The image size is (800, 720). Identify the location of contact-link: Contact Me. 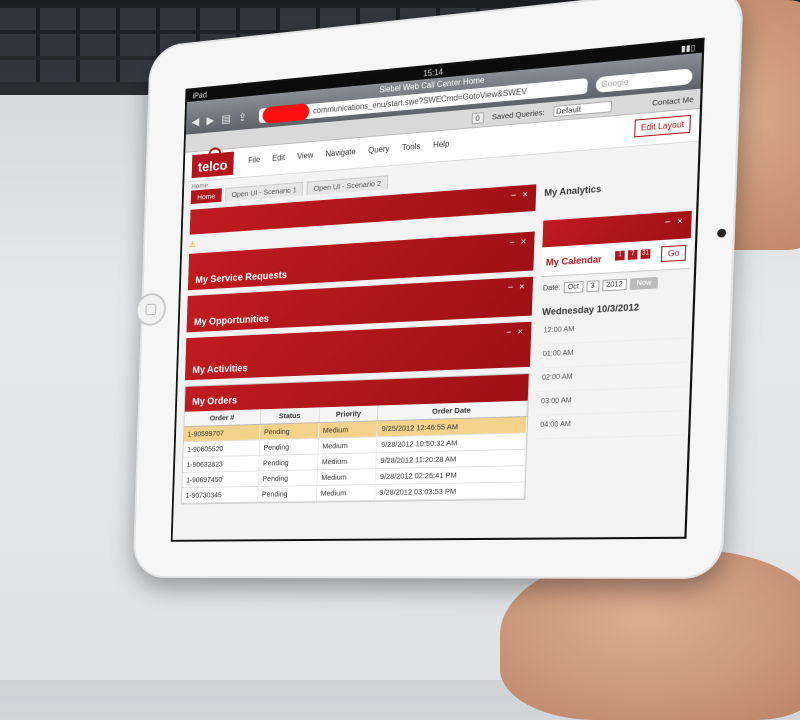
(673, 100).